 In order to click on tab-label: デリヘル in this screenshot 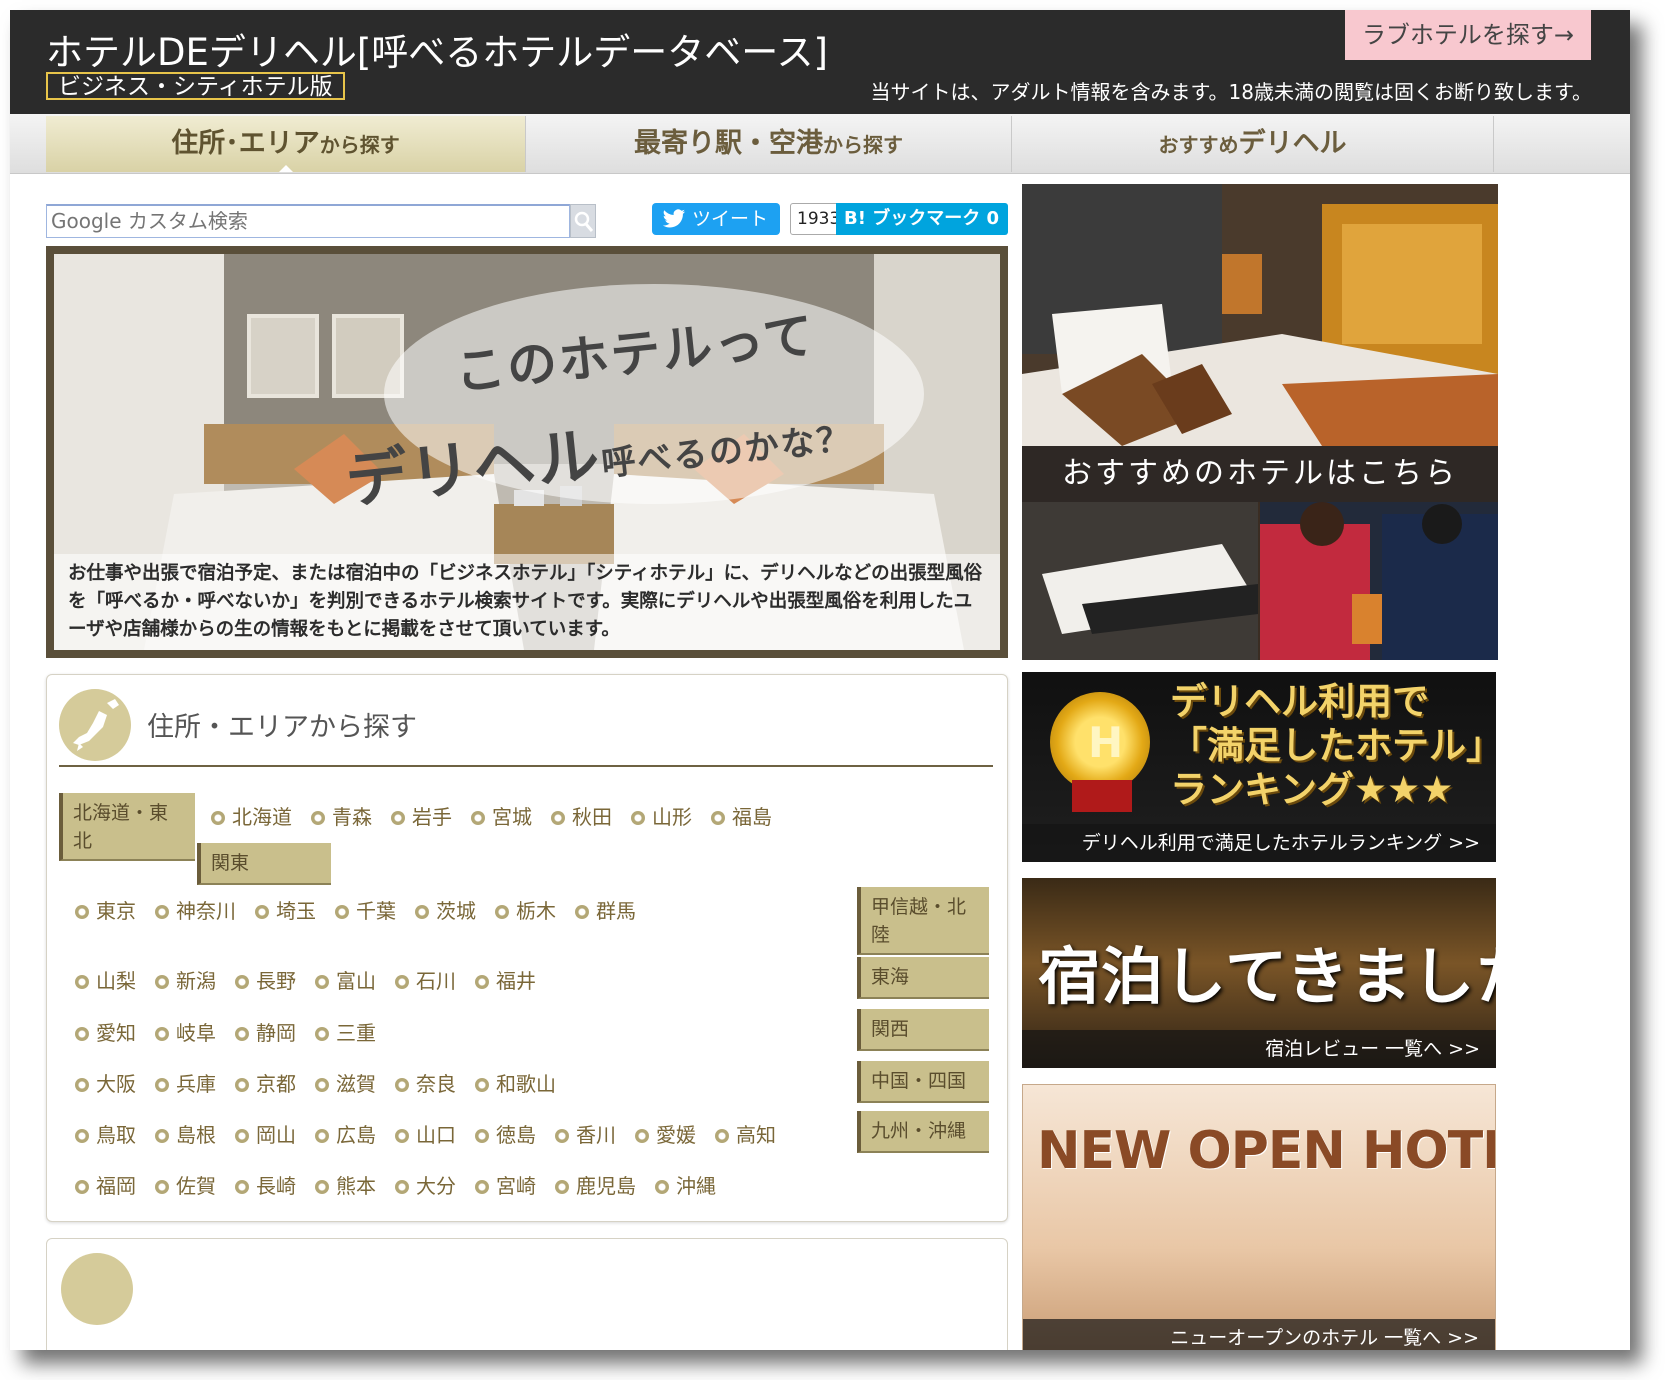, I will do `click(1292, 143)`.